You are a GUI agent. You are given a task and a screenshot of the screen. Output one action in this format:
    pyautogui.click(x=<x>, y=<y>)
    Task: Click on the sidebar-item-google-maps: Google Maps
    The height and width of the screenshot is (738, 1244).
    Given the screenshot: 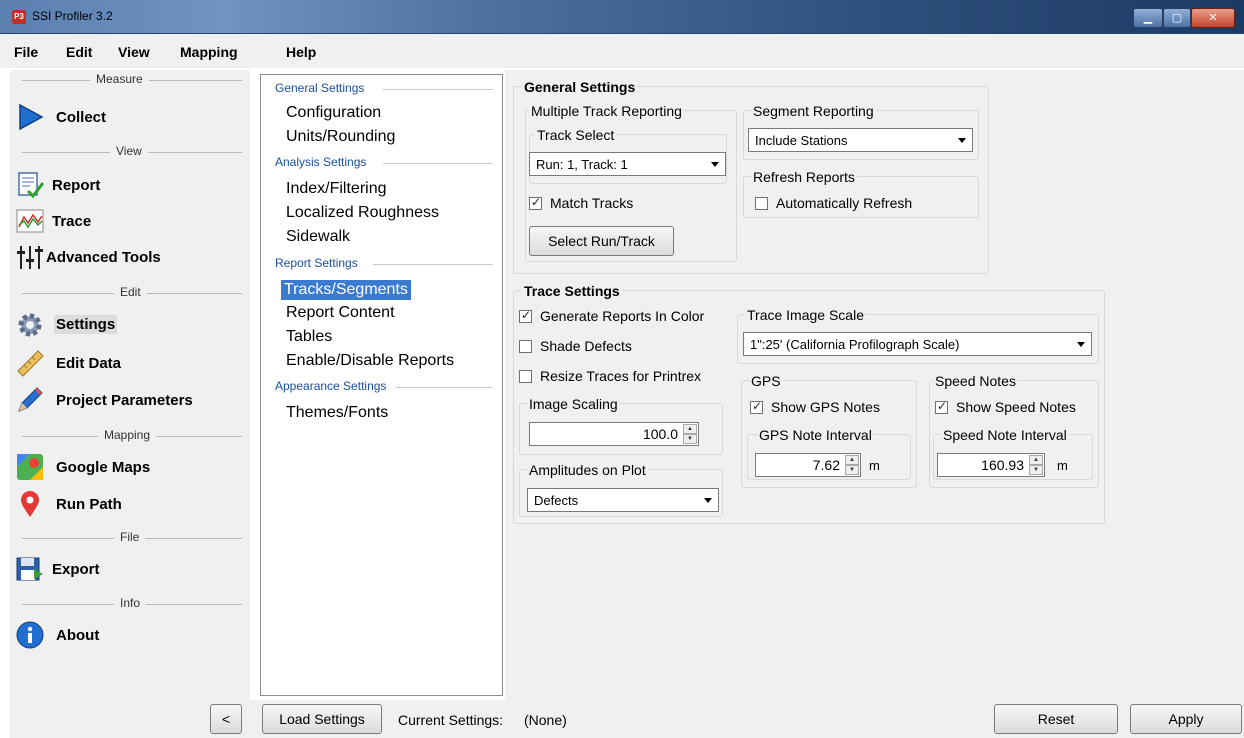 What is the action you would take?
    pyautogui.click(x=130, y=467)
    